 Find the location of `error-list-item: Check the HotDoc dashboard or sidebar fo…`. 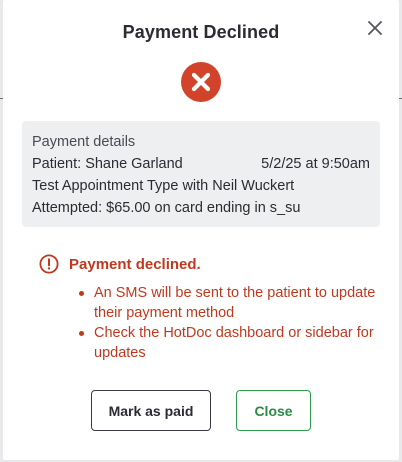

error-list-item: Check the HotDoc dashboard or sidebar fo… is located at coordinates (229, 343).